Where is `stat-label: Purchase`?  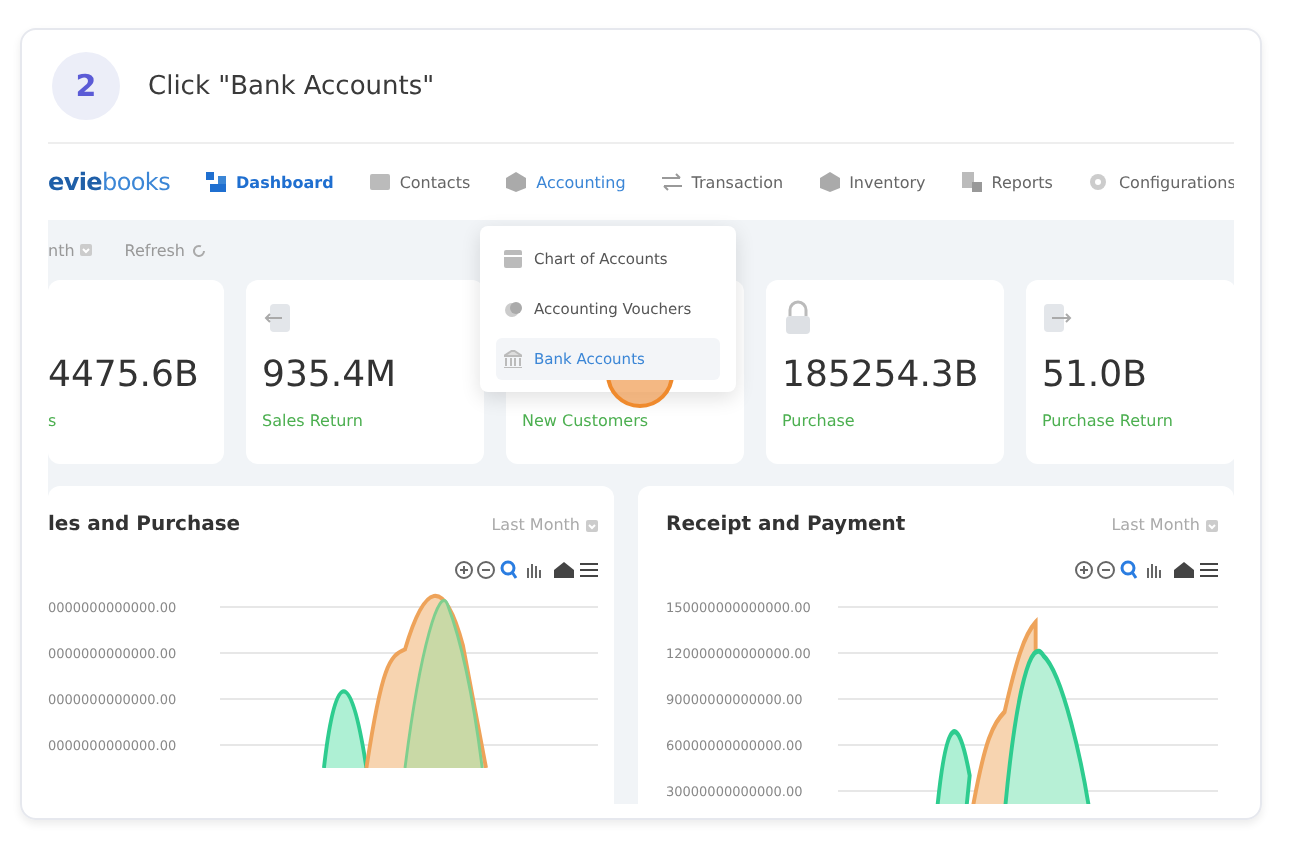
stat-label: Purchase is located at coordinates (819, 421).